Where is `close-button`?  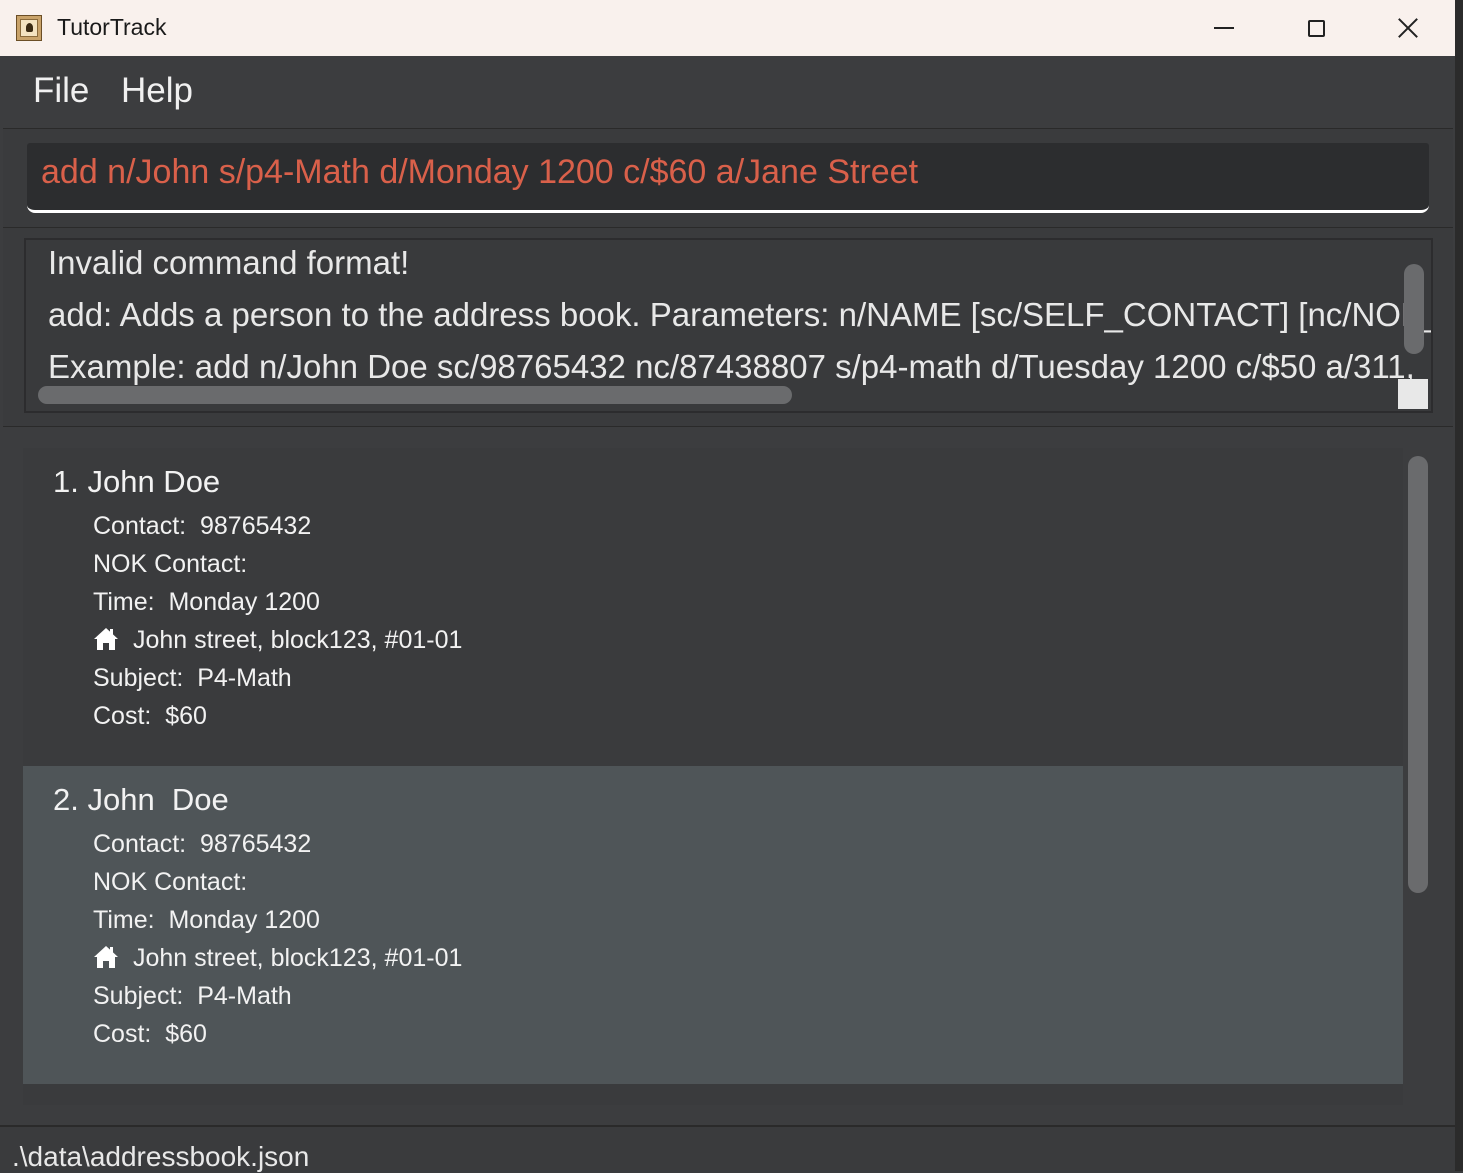 close-button is located at coordinates (1408, 28).